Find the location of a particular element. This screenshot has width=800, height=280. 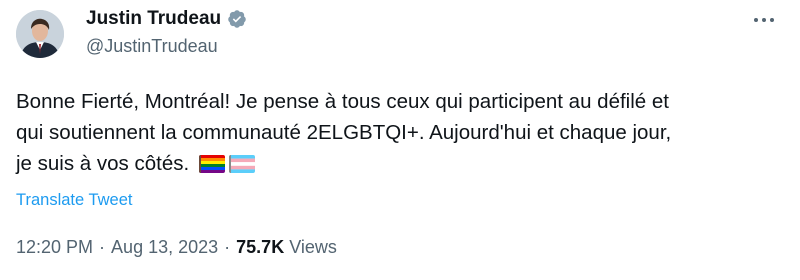

tweet-metadata: 12:20 PM · Aug 13, 2023 · 75.7K Views is located at coordinates (176, 247).